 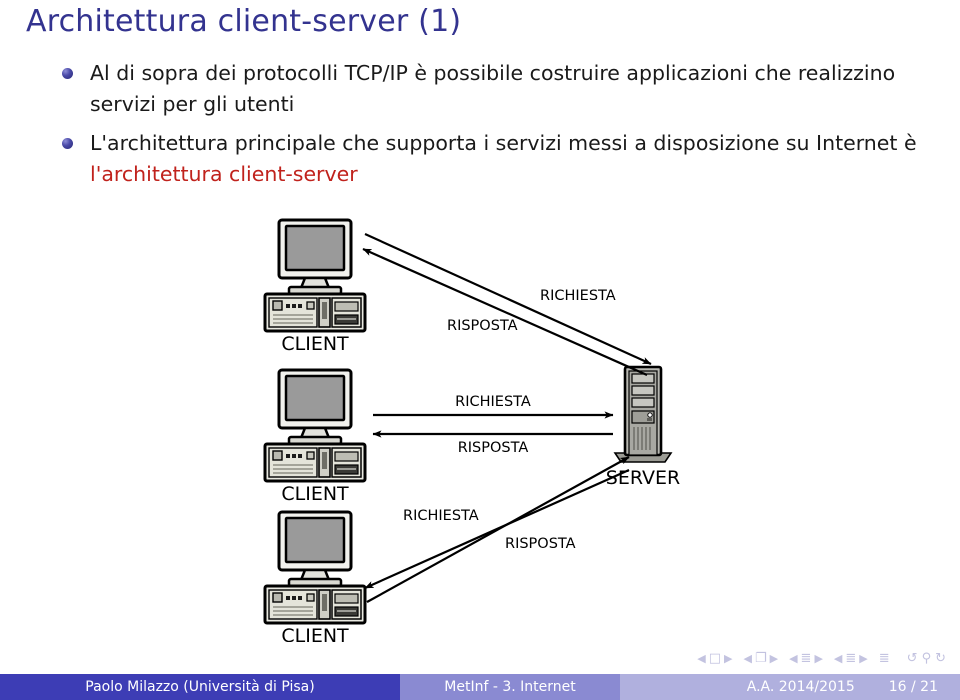 I want to click on nav-group-presentation: ≣, so click(x=884, y=658).